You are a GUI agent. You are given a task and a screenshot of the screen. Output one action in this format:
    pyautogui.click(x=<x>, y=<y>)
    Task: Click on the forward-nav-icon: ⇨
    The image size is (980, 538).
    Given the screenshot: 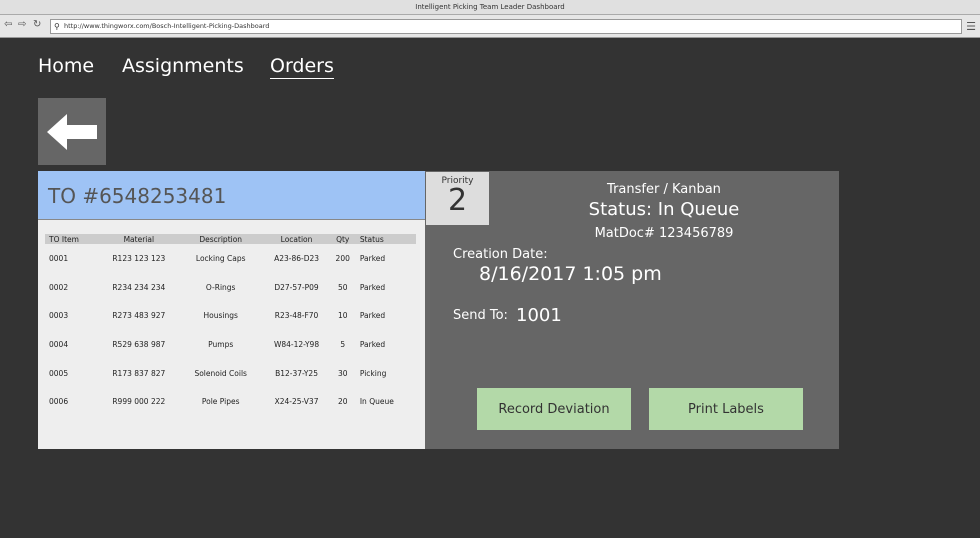 What is the action you would take?
    pyautogui.click(x=22, y=24)
    